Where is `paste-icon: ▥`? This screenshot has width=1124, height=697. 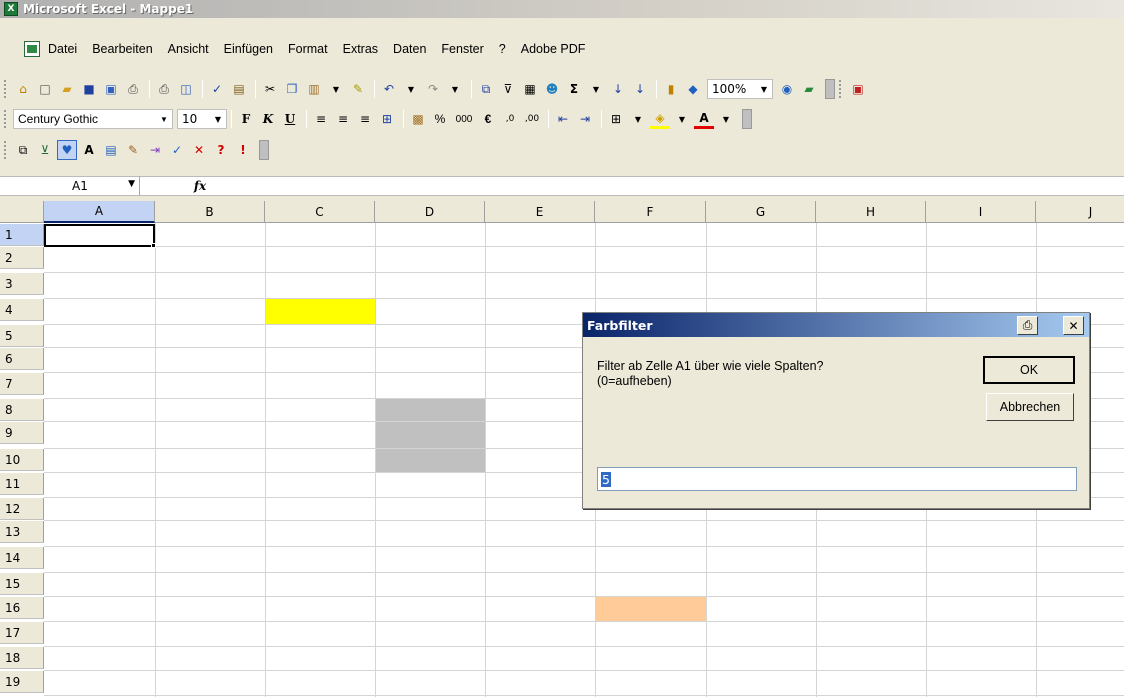 paste-icon: ▥ is located at coordinates (314, 89).